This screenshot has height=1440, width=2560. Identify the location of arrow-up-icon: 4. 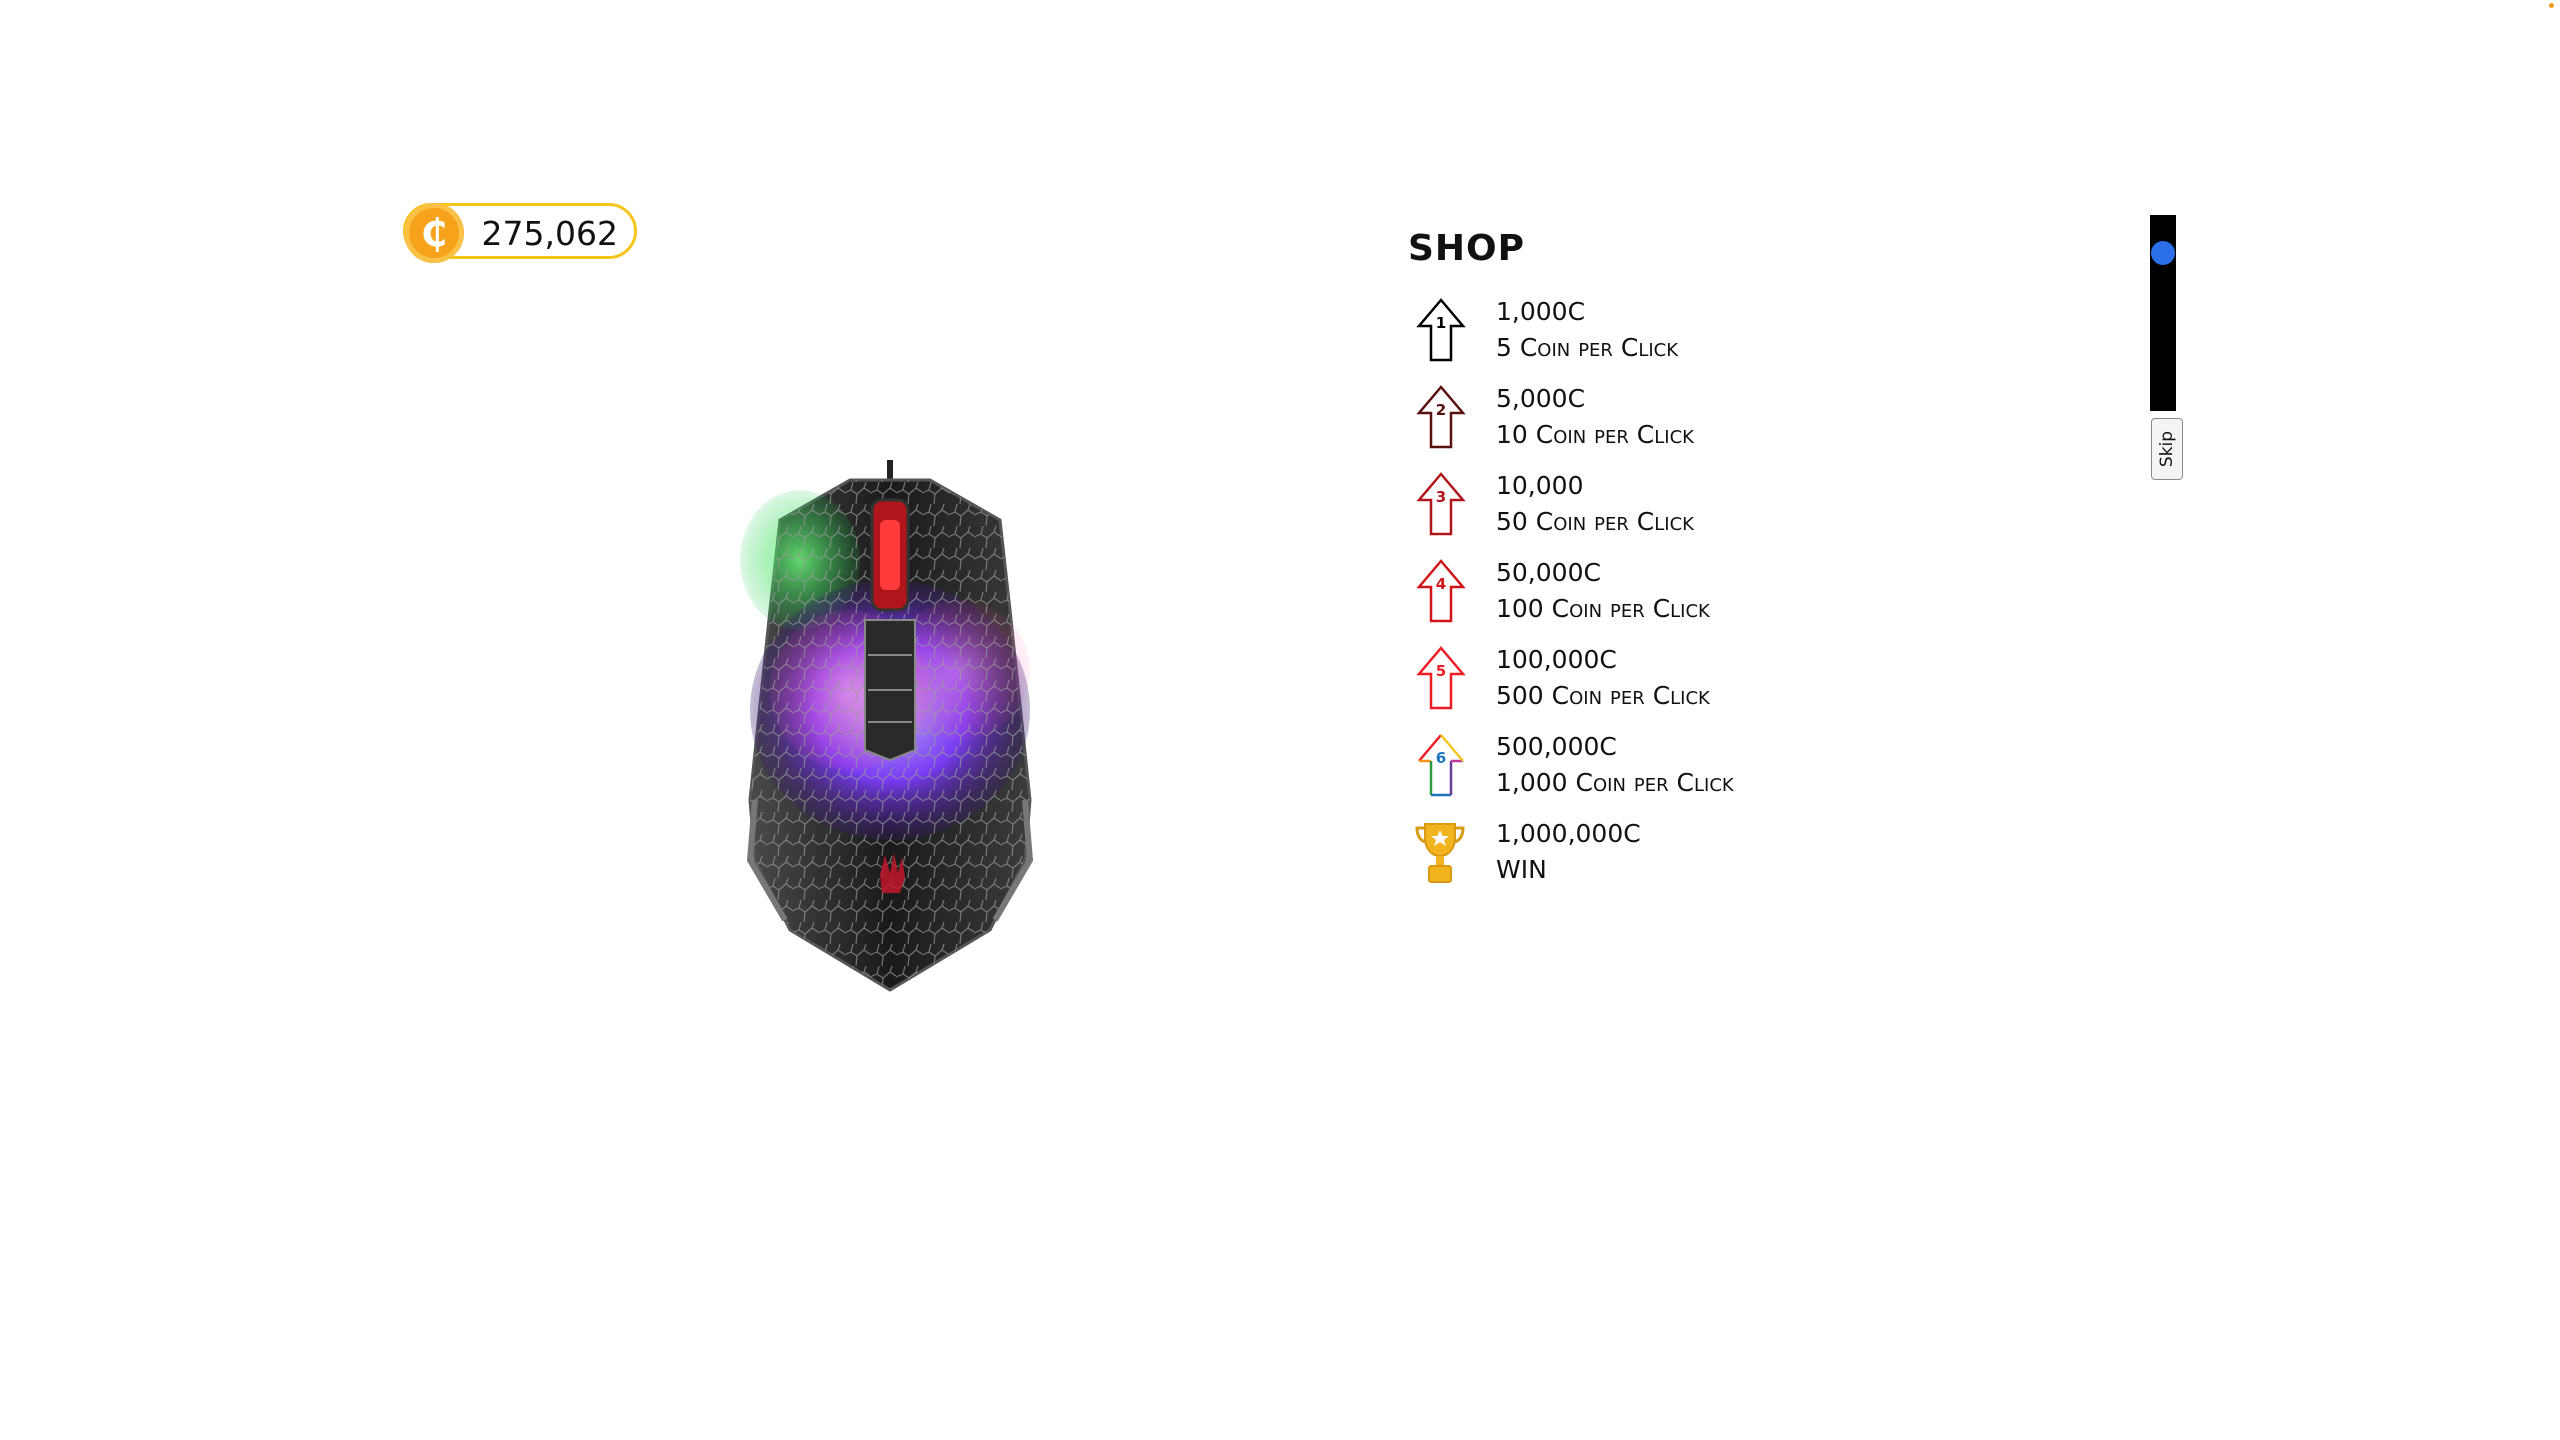
(1441, 591).